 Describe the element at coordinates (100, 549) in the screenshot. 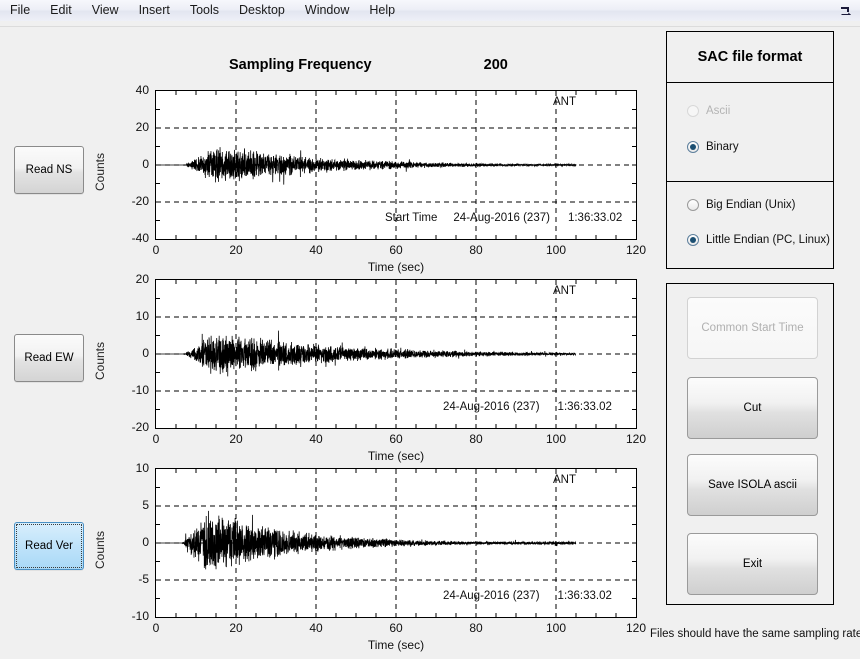

I see `ylabel-trace-ver: Counts` at that location.